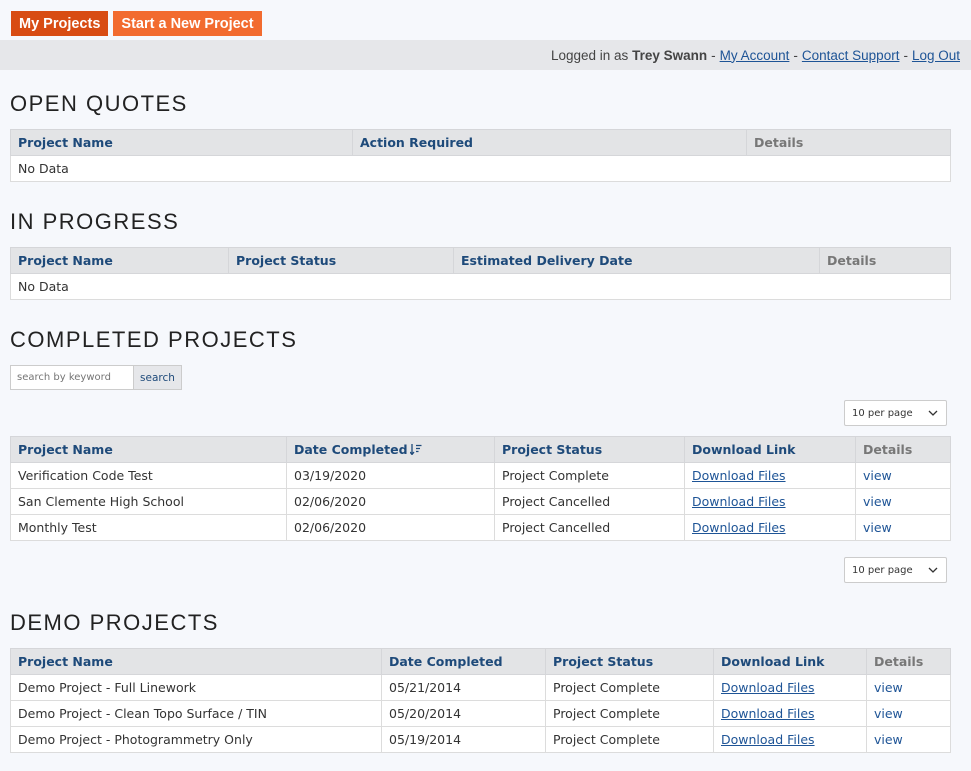  I want to click on col-action-required: Action Required, so click(549, 142).